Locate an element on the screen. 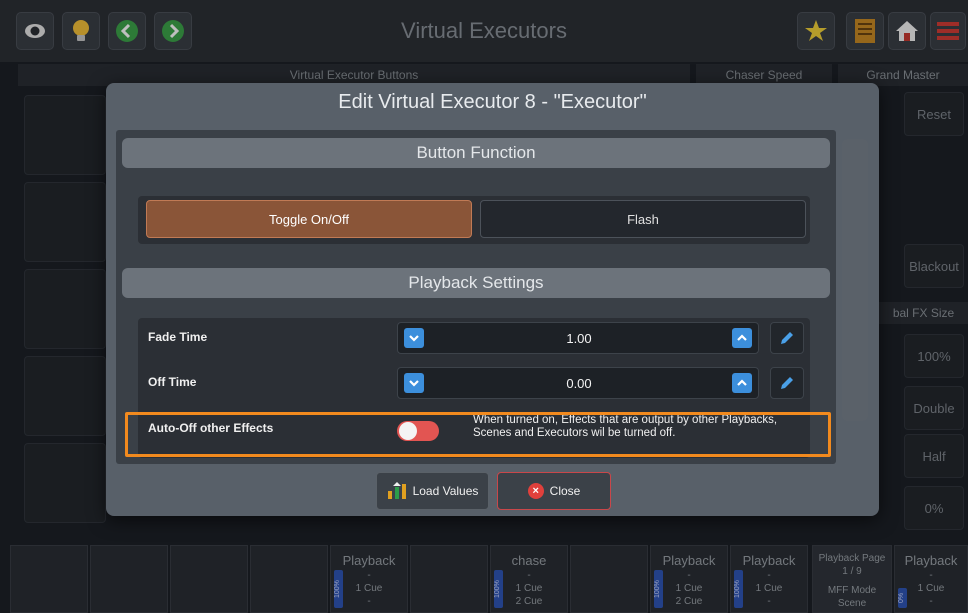 The width and height of the screenshot is (968, 613). off-time-row: Off Time 0.00 is located at coordinates (474, 383).